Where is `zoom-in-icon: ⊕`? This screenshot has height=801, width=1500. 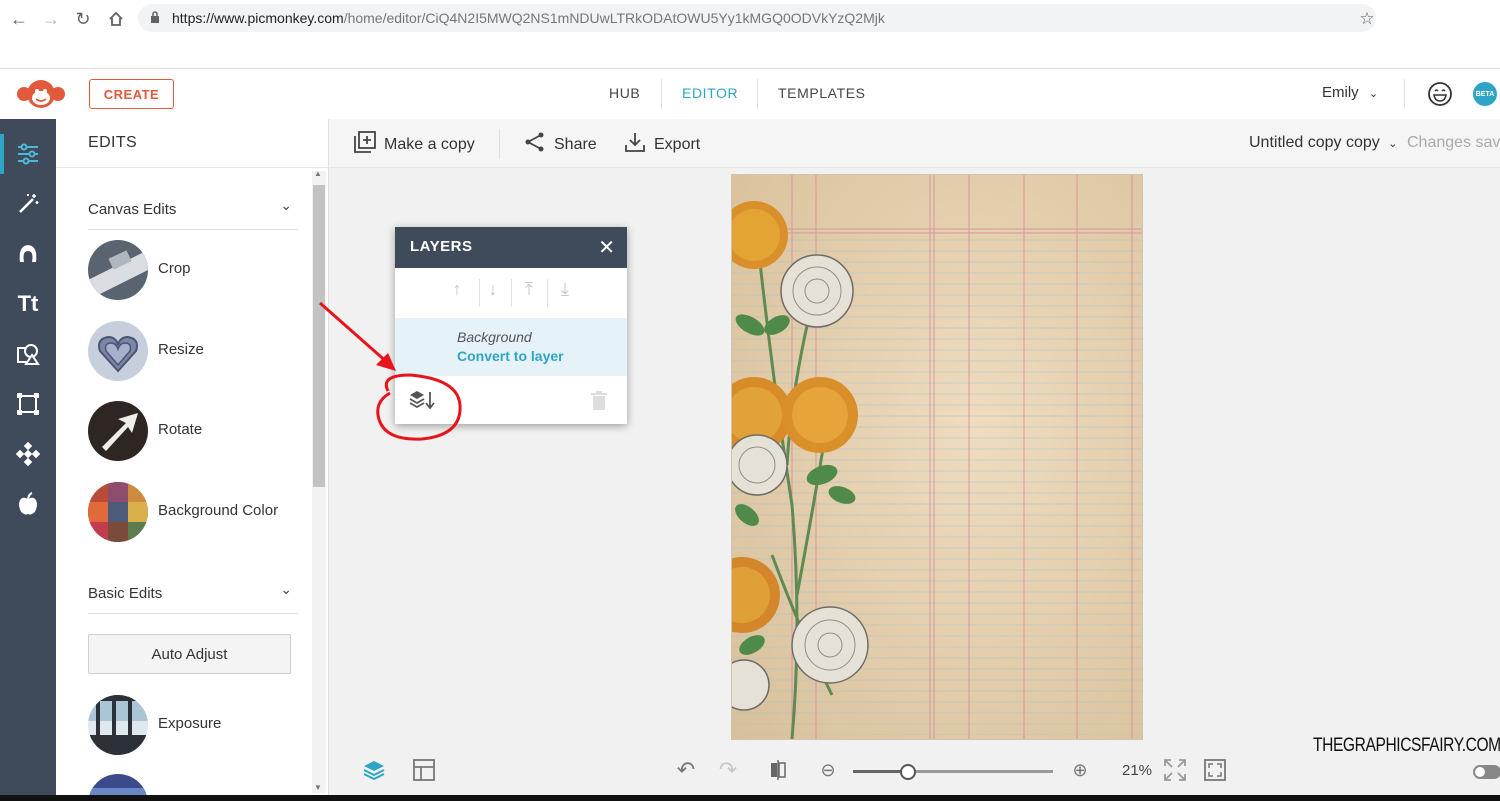 zoom-in-icon: ⊕ is located at coordinates (1080, 770).